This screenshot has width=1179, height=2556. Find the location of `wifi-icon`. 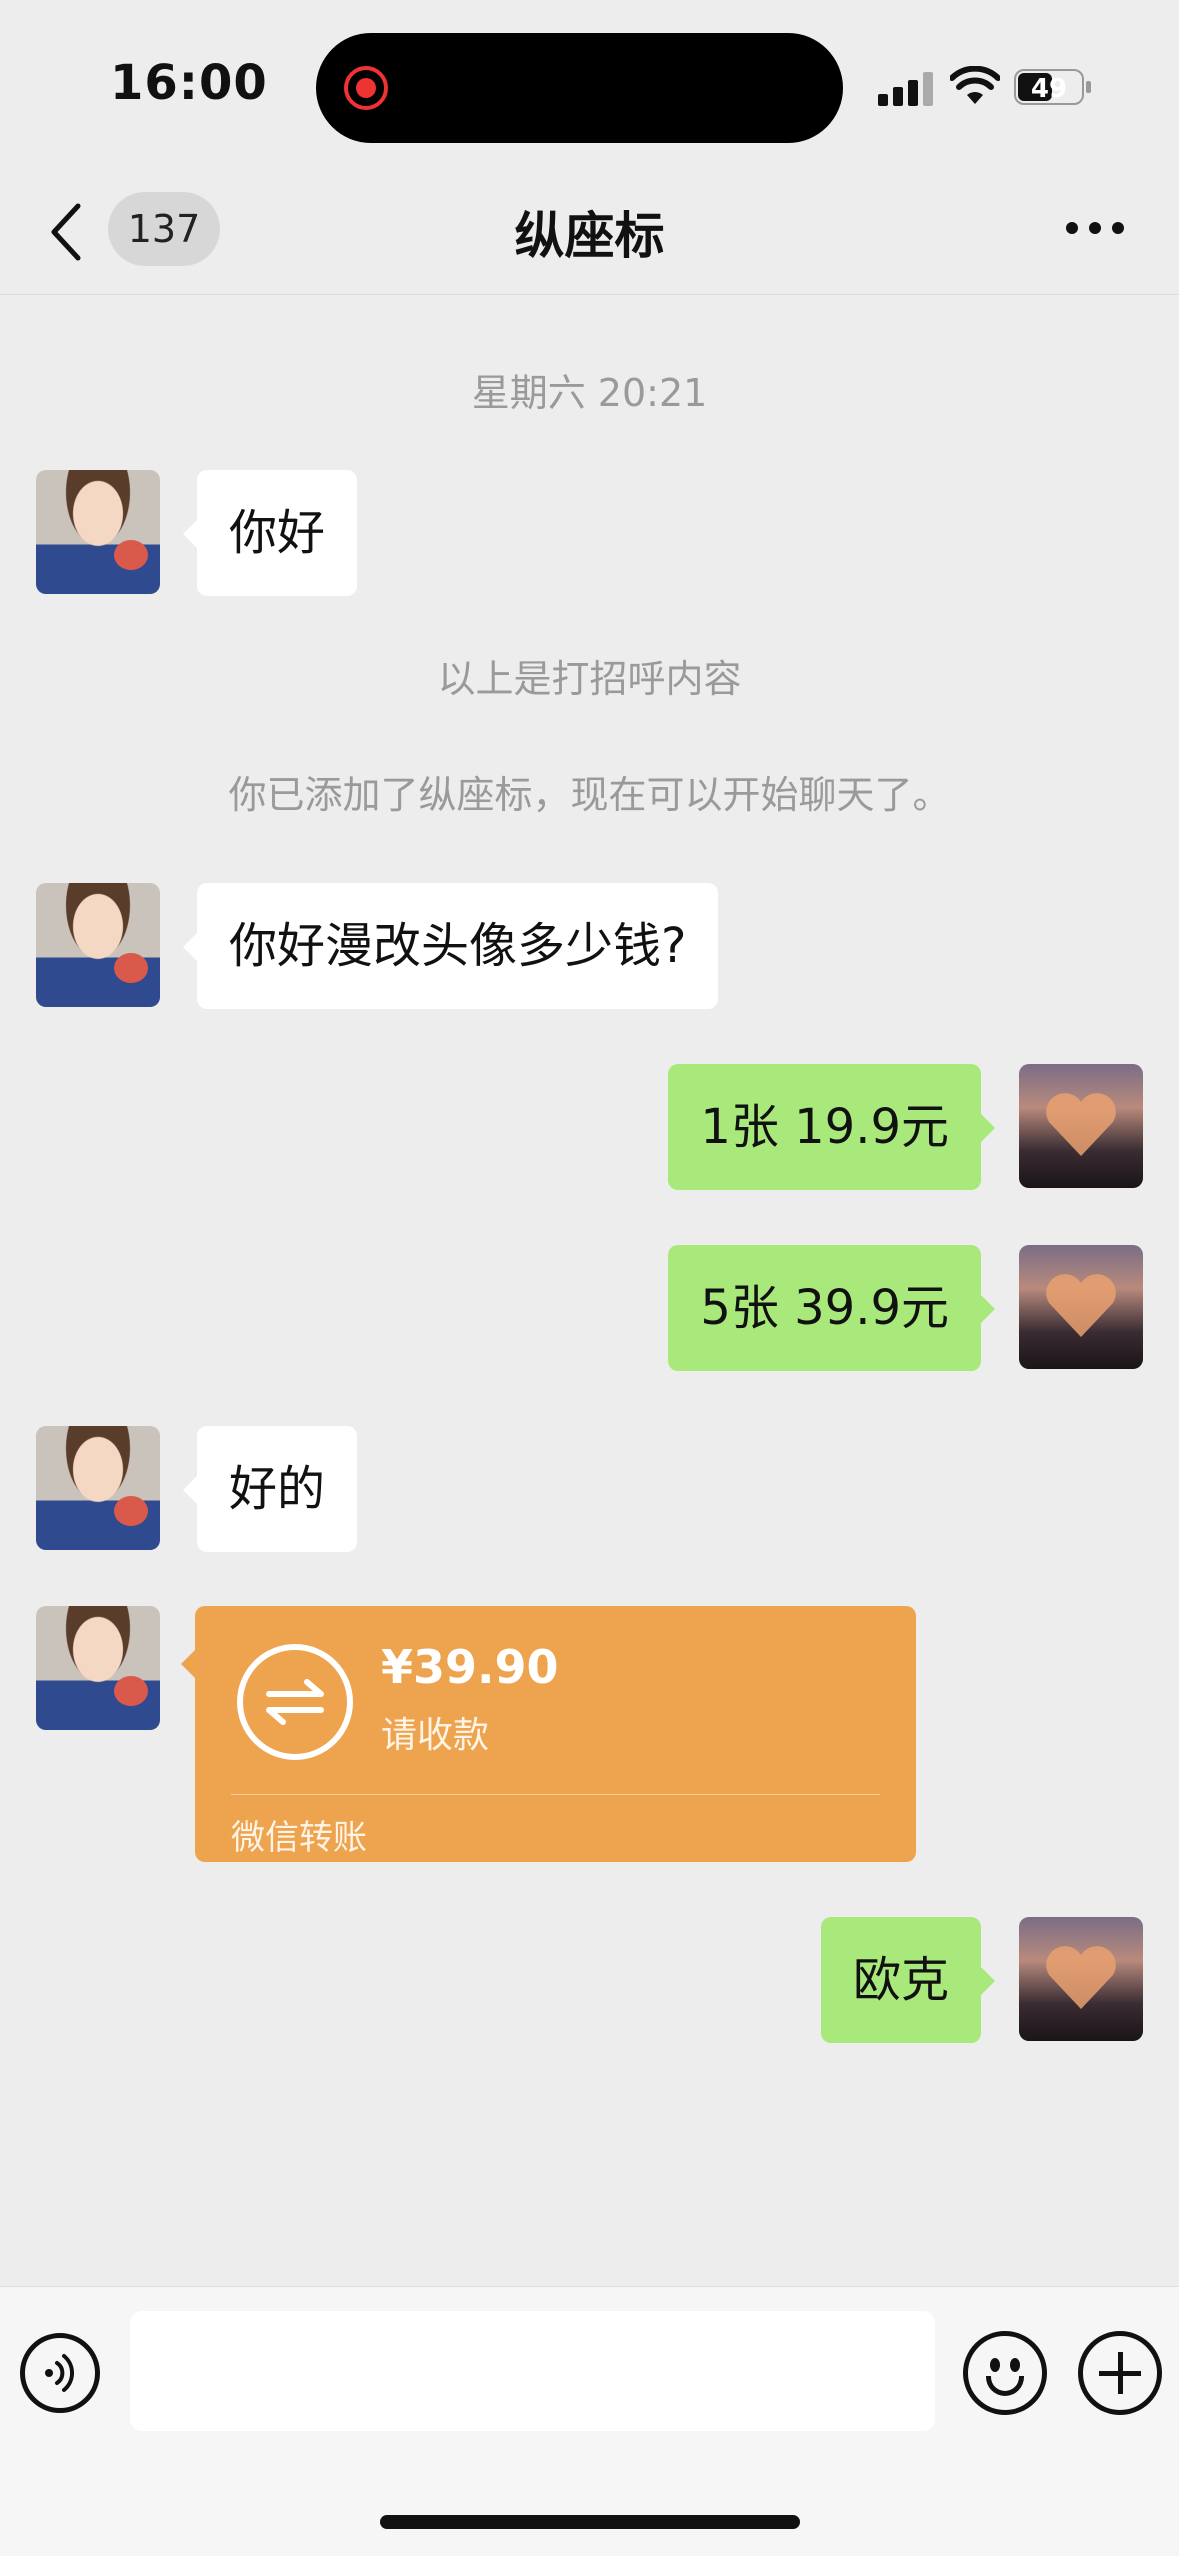

wifi-icon is located at coordinates (975, 85).